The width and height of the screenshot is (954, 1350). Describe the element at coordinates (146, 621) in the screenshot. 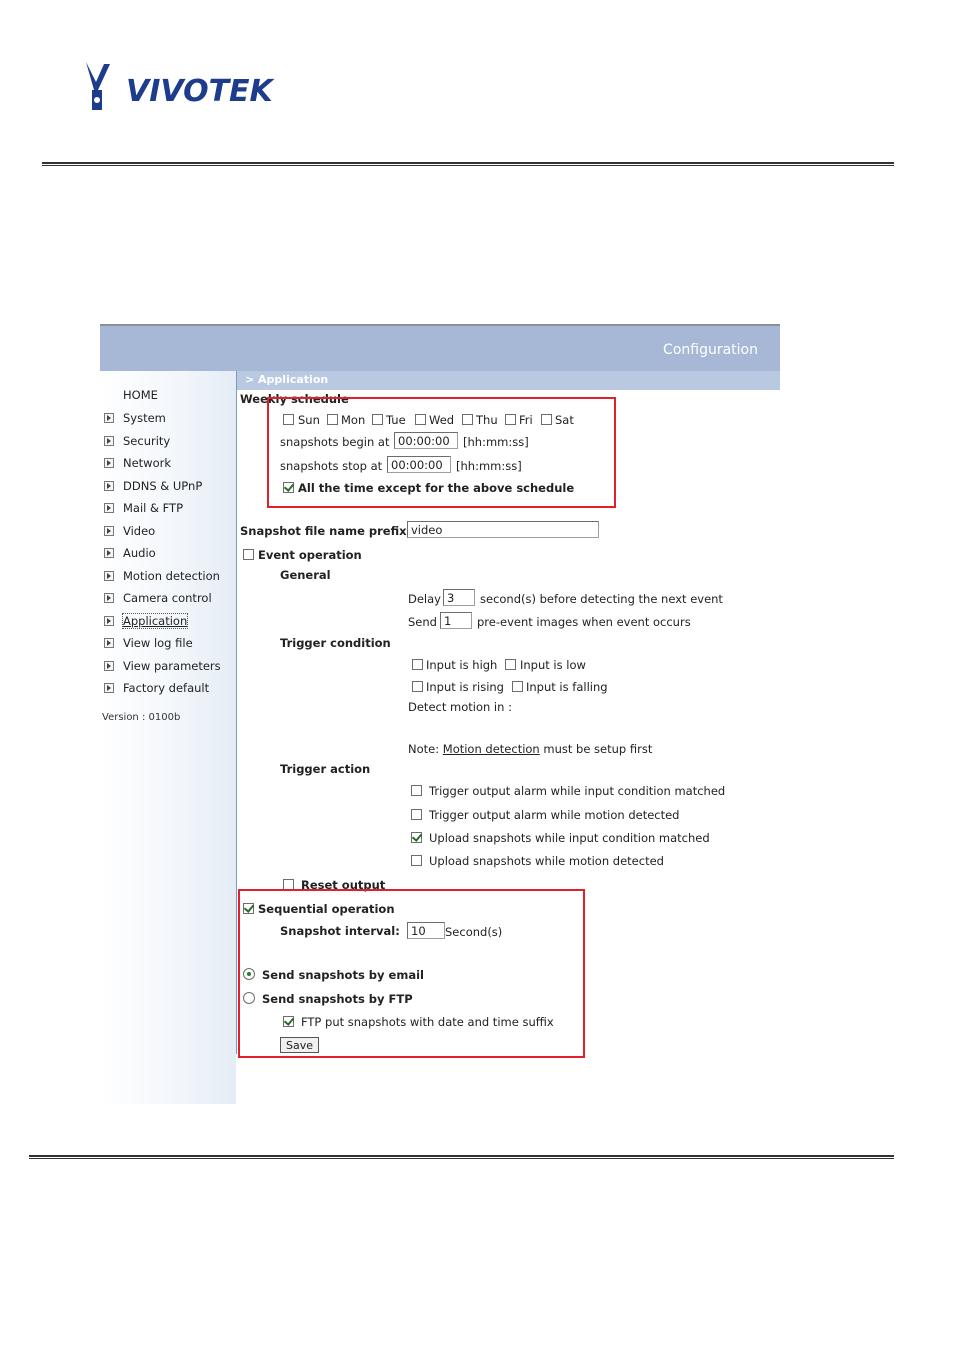

I see `sidebar-item-application: Application` at that location.